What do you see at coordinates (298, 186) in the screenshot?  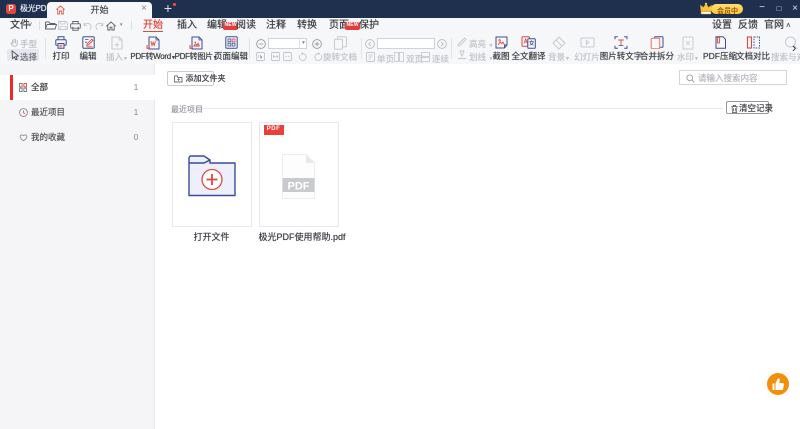 I see `svg-text: PDF` at bounding box center [298, 186].